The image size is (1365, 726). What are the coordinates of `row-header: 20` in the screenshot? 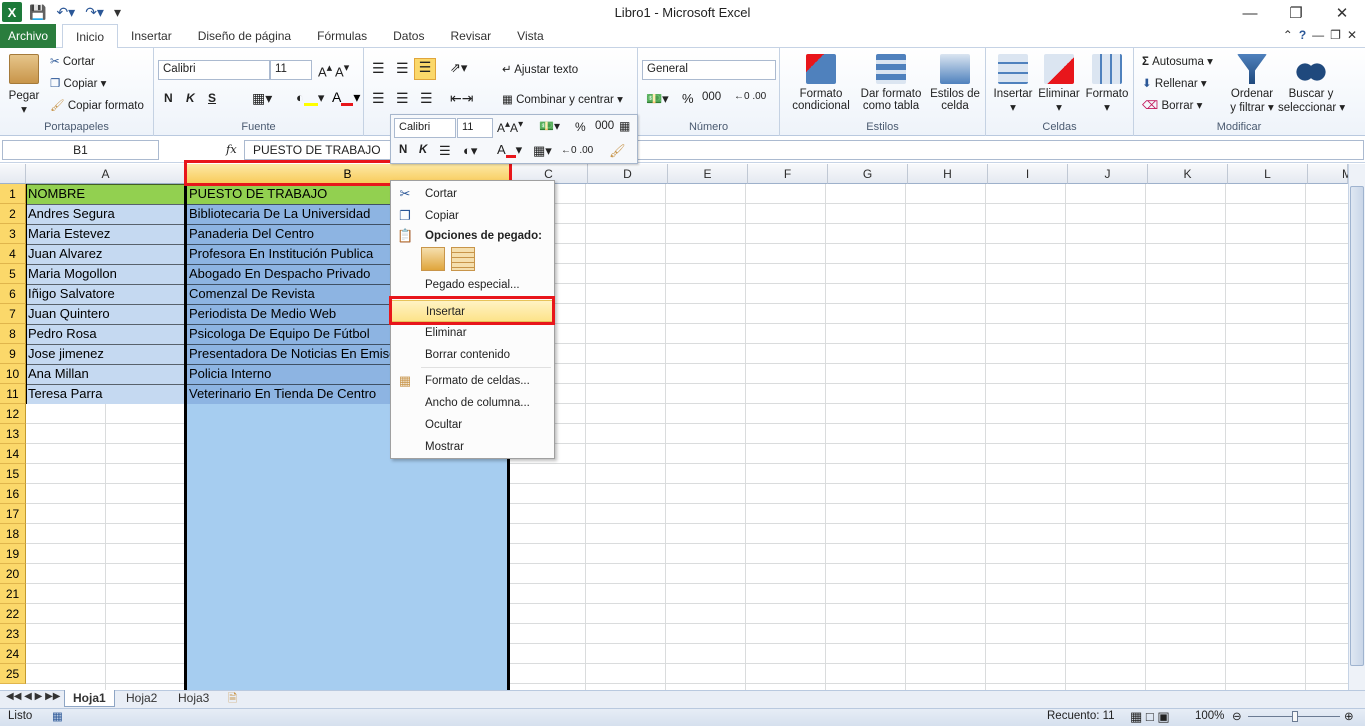 It's located at (13, 574).